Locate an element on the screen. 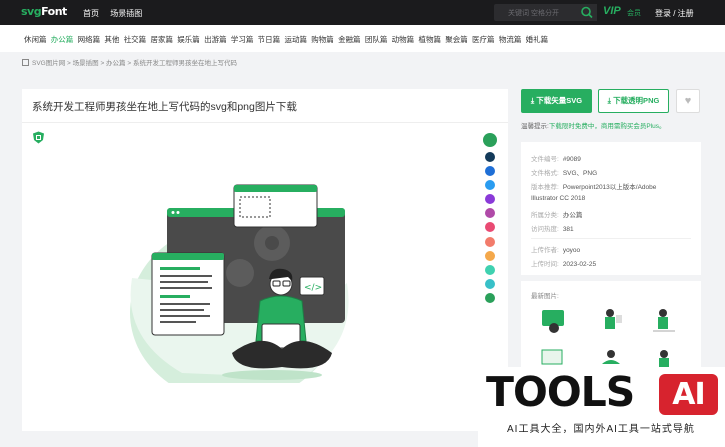 The height and width of the screenshot is (447, 725). login-register-link: 登录 / 注册 is located at coordinates (674, 13).